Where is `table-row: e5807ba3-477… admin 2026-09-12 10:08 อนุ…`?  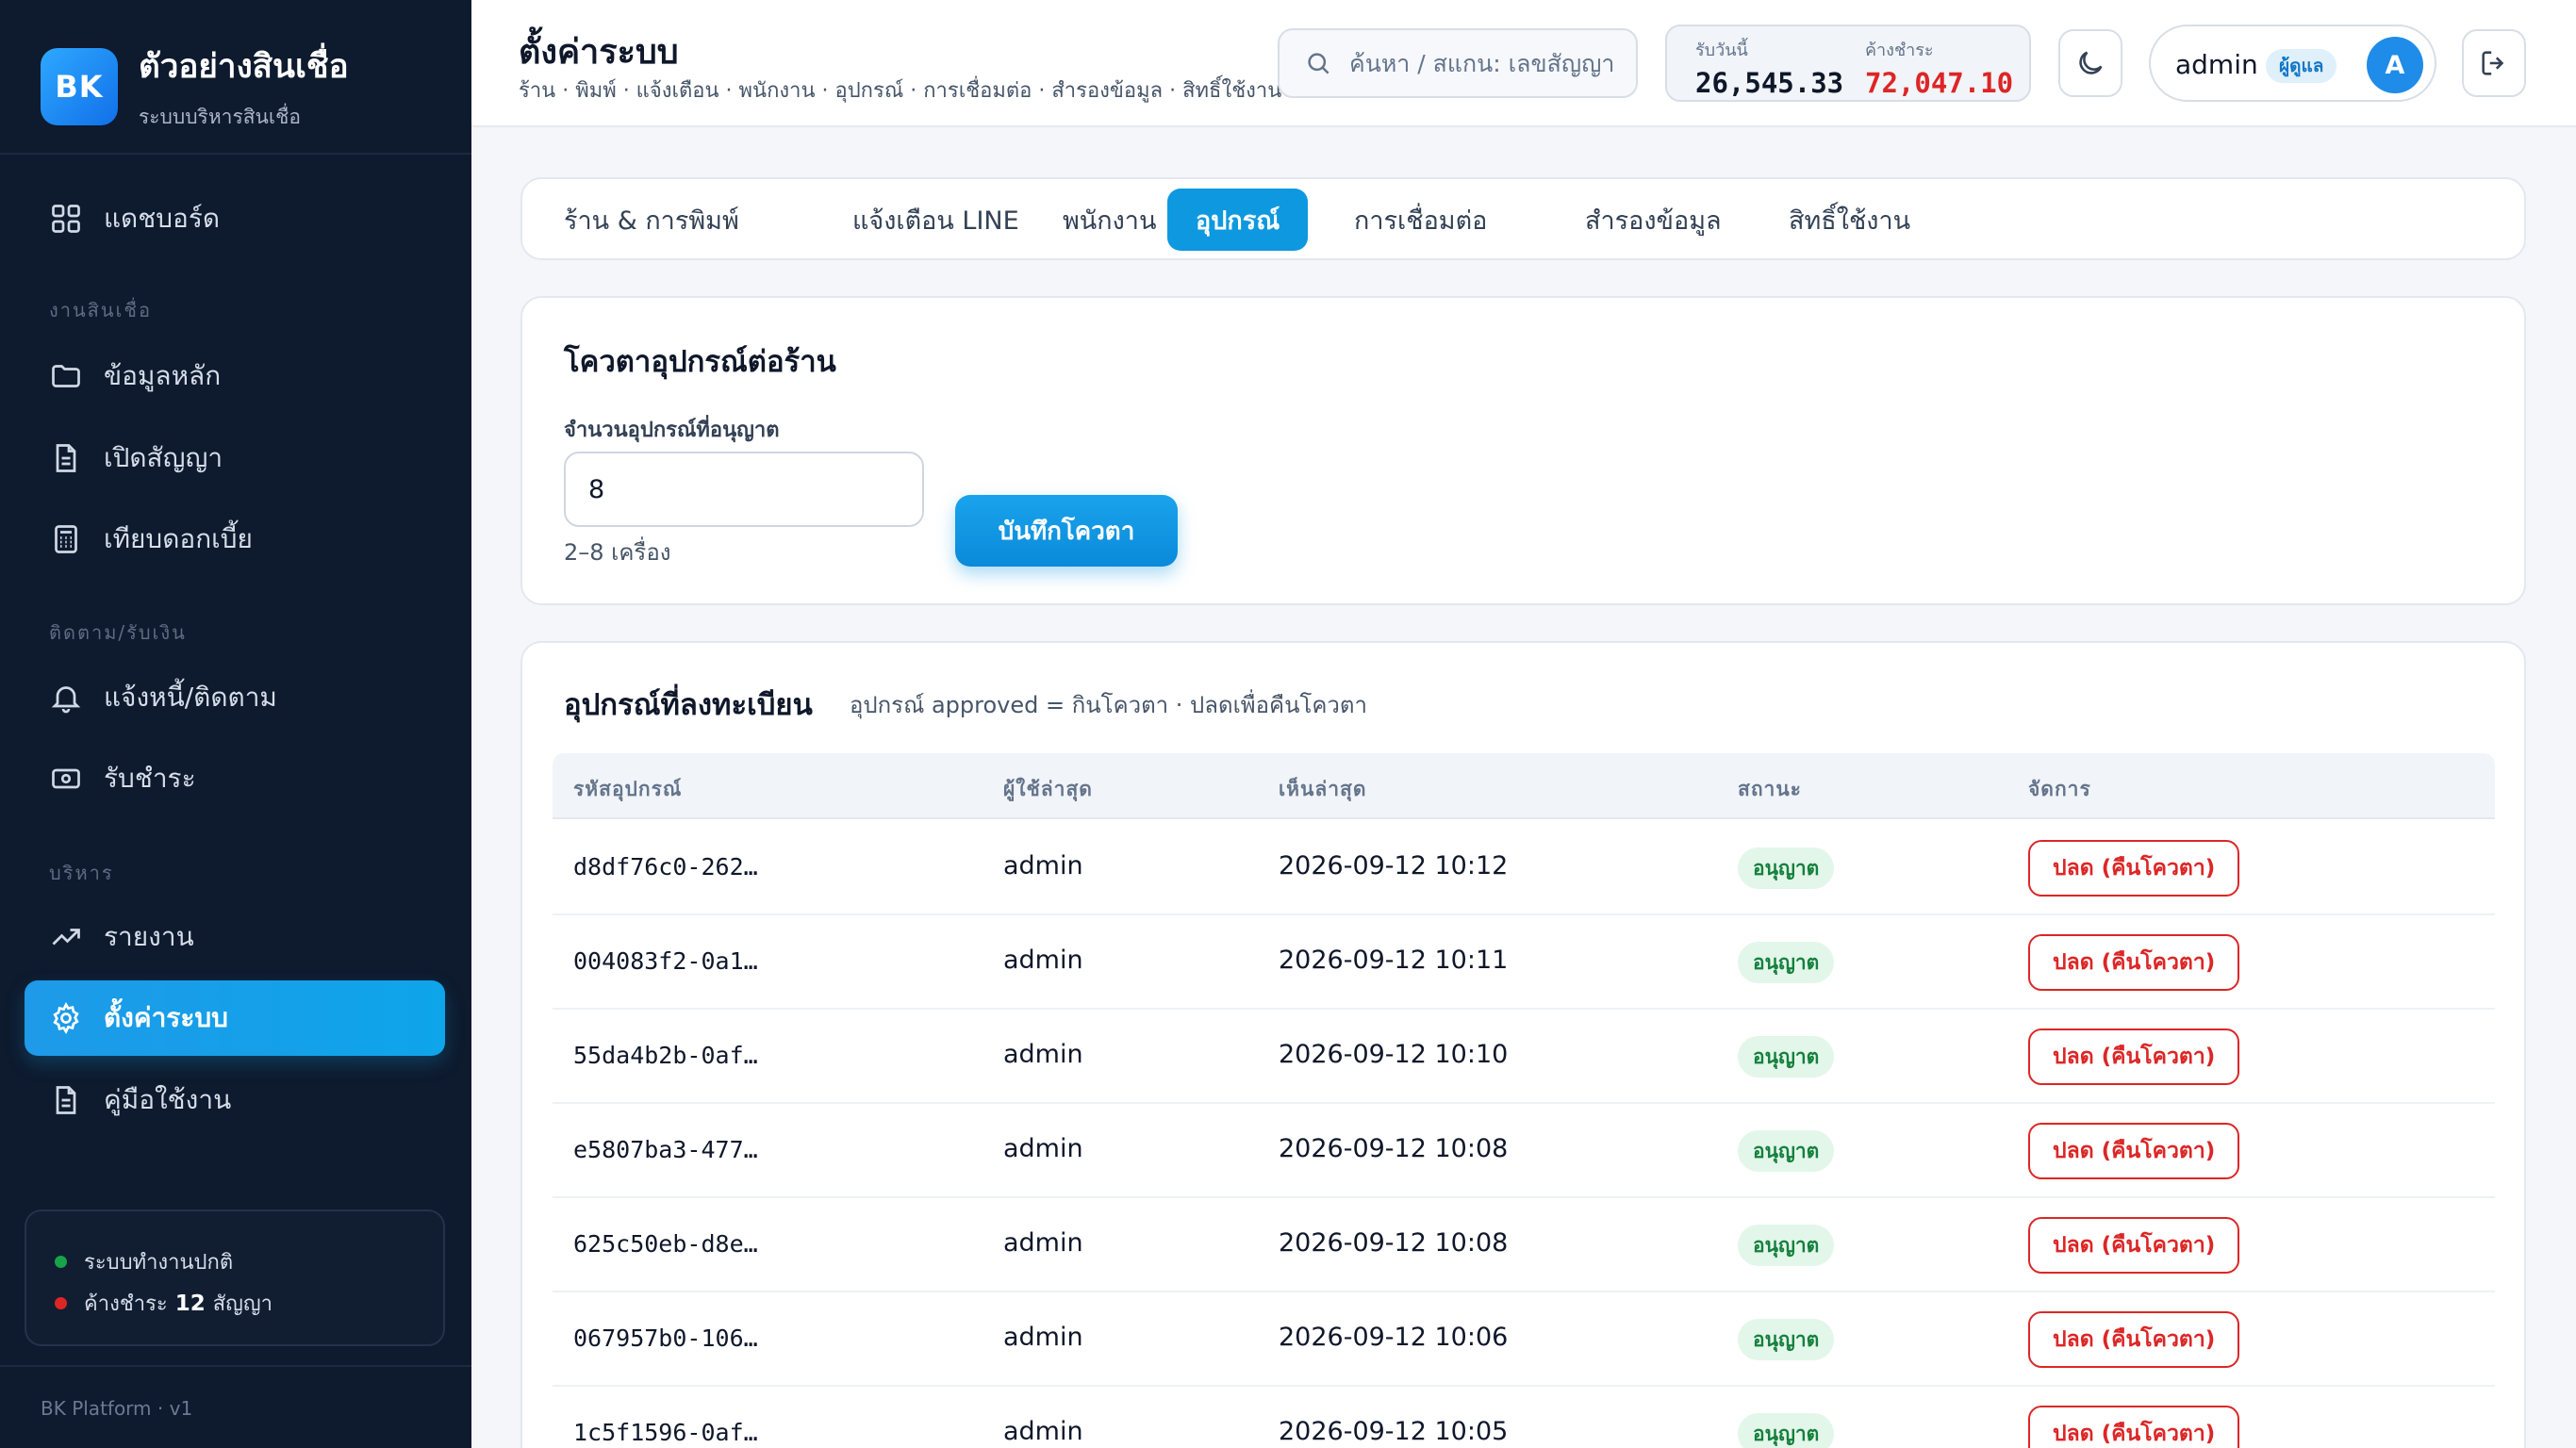 table-row: e5807ba3-477… admin 2026-09-12 10:08 อนุ… is located at coordinates (1524, 1151).